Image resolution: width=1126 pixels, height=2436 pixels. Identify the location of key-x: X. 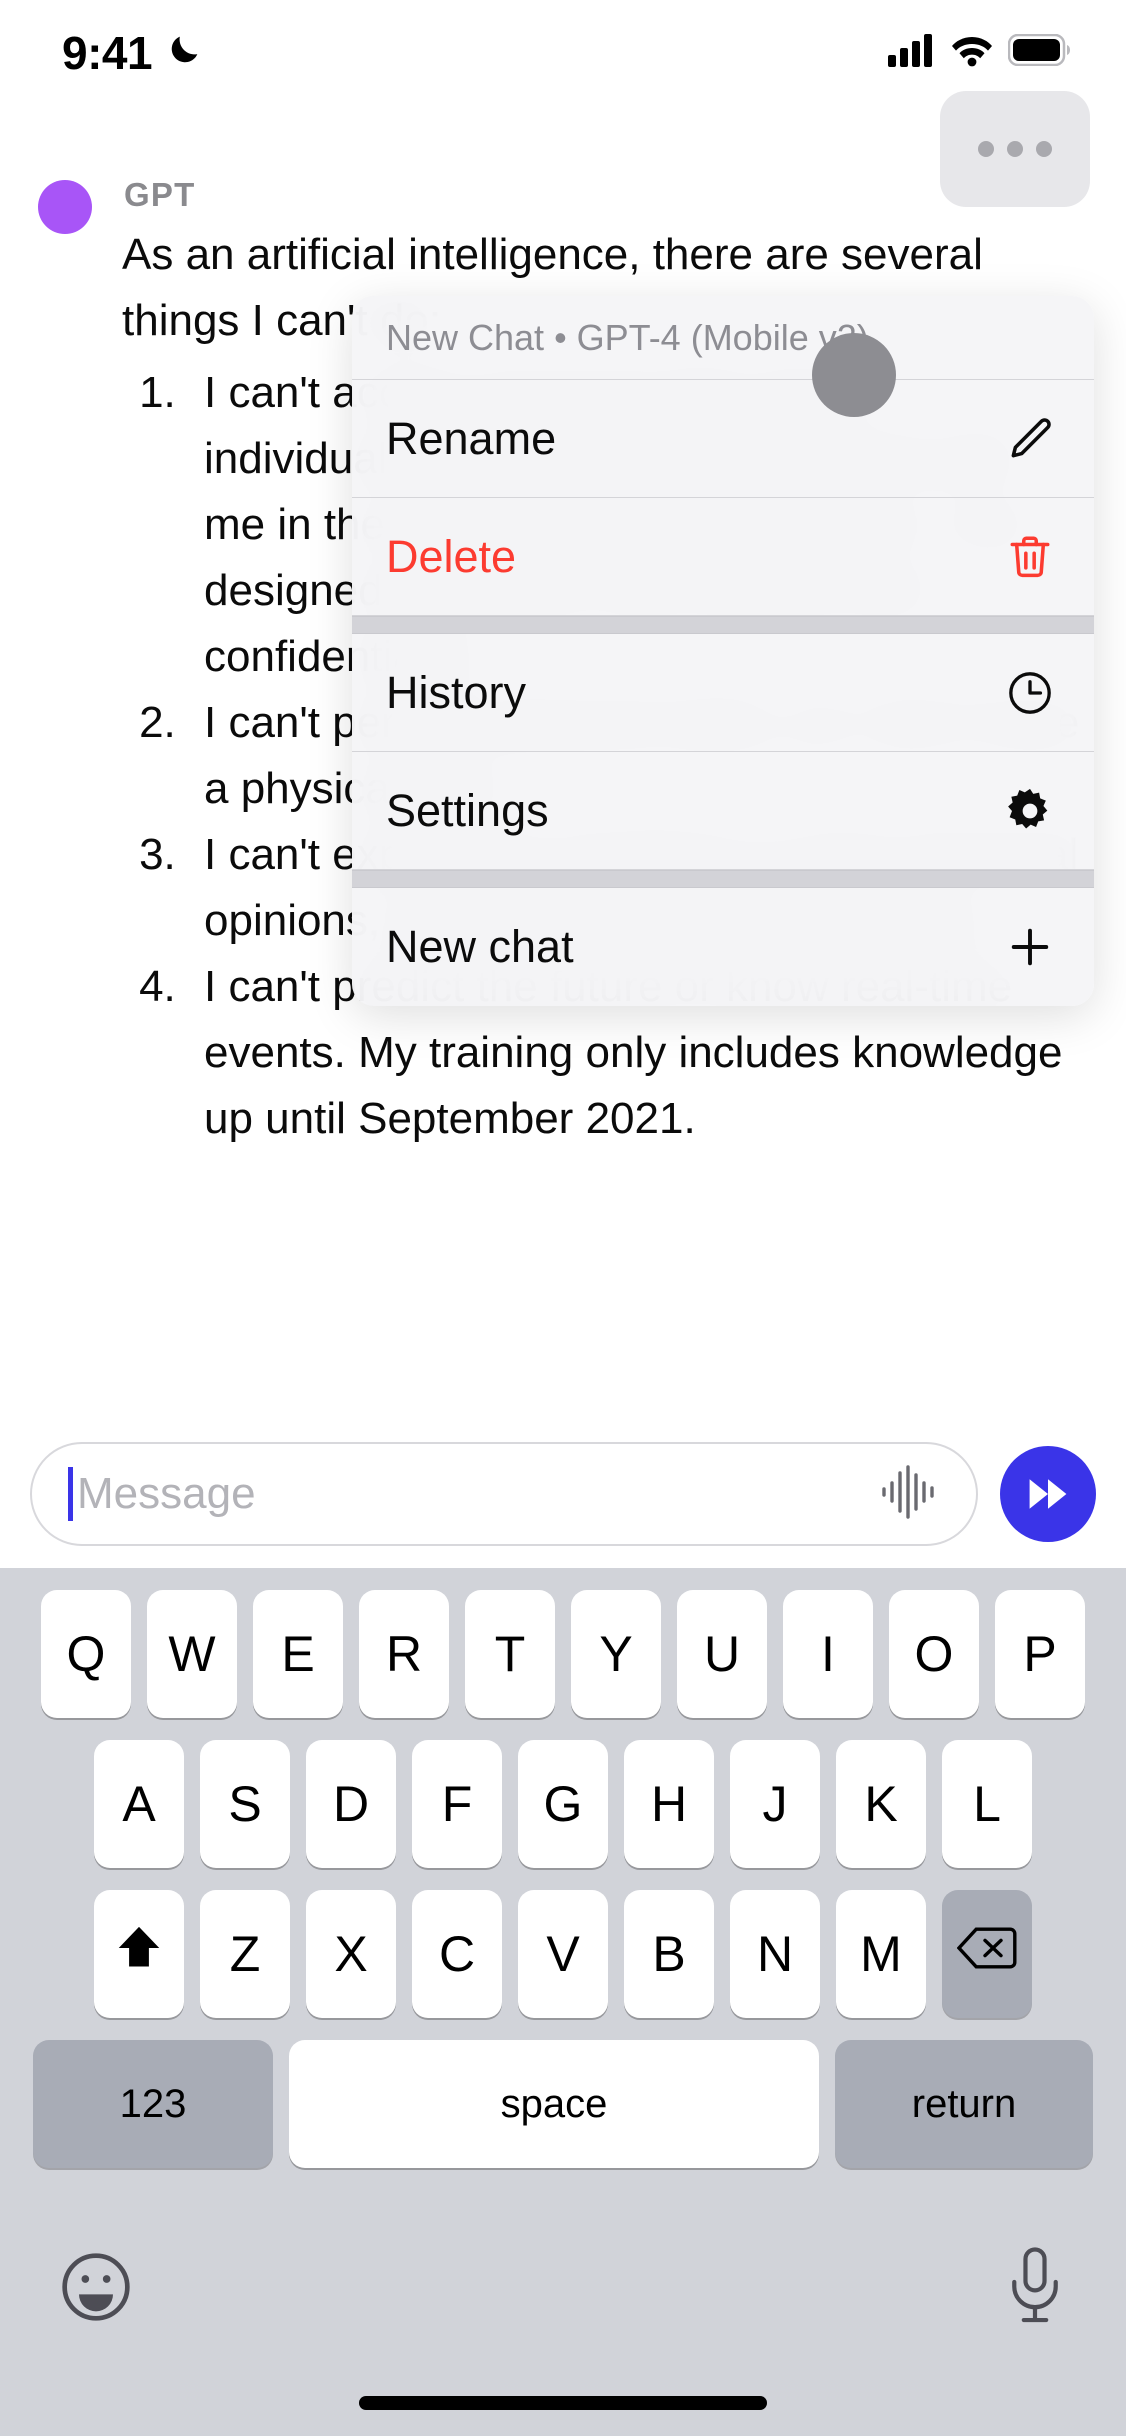
(351, 1954).